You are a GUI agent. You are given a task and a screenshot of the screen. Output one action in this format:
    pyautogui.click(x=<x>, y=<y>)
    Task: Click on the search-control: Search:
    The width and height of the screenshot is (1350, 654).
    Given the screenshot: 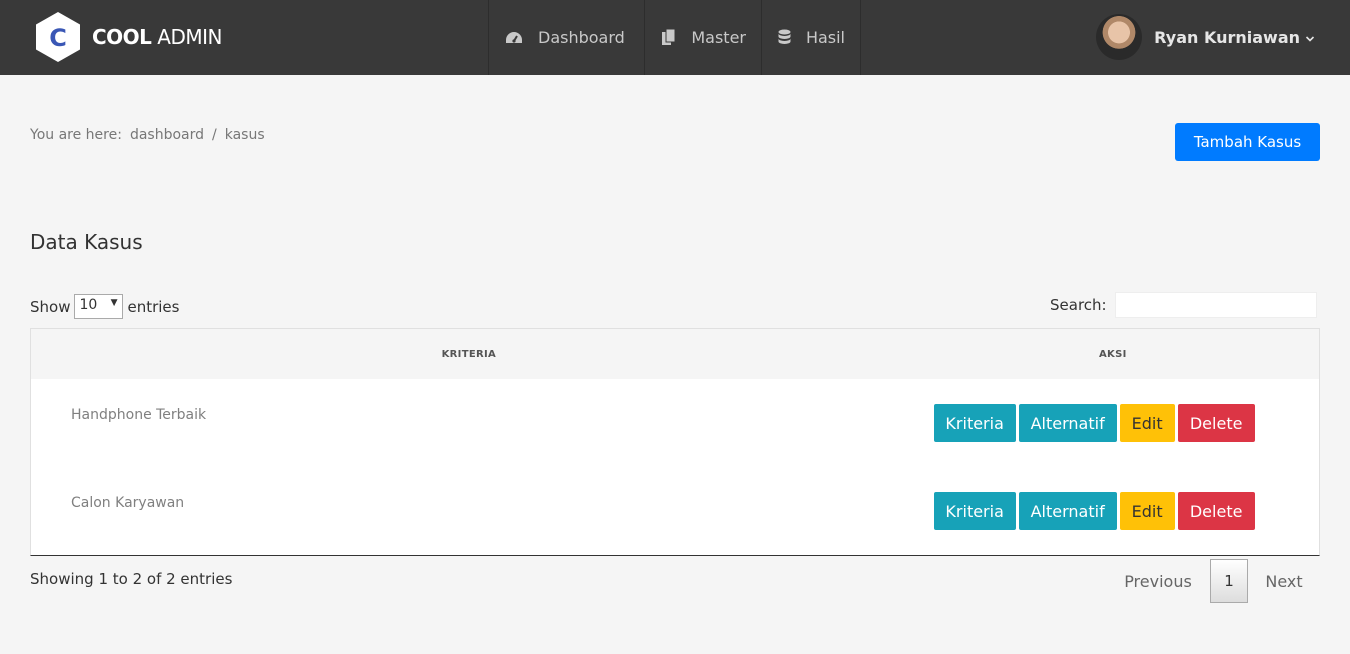 What is the action you would take?
    pyautogui.click(x=1183, y=305)
    